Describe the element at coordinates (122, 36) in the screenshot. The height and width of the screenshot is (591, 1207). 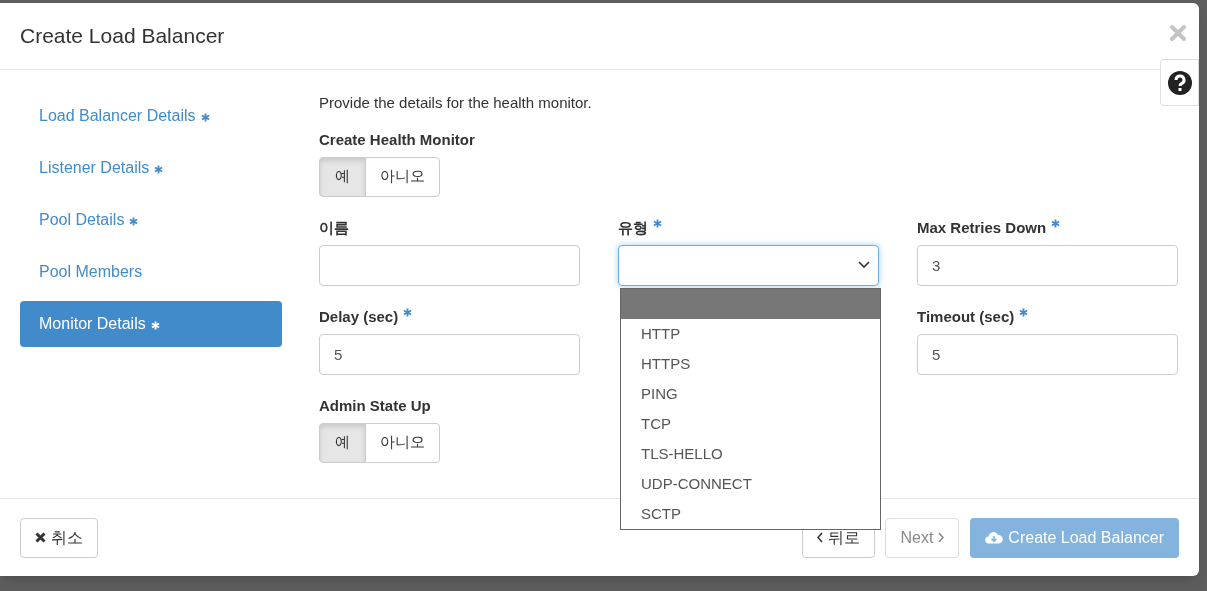
I see `dialog-title: Create Load Balancer` at that location.